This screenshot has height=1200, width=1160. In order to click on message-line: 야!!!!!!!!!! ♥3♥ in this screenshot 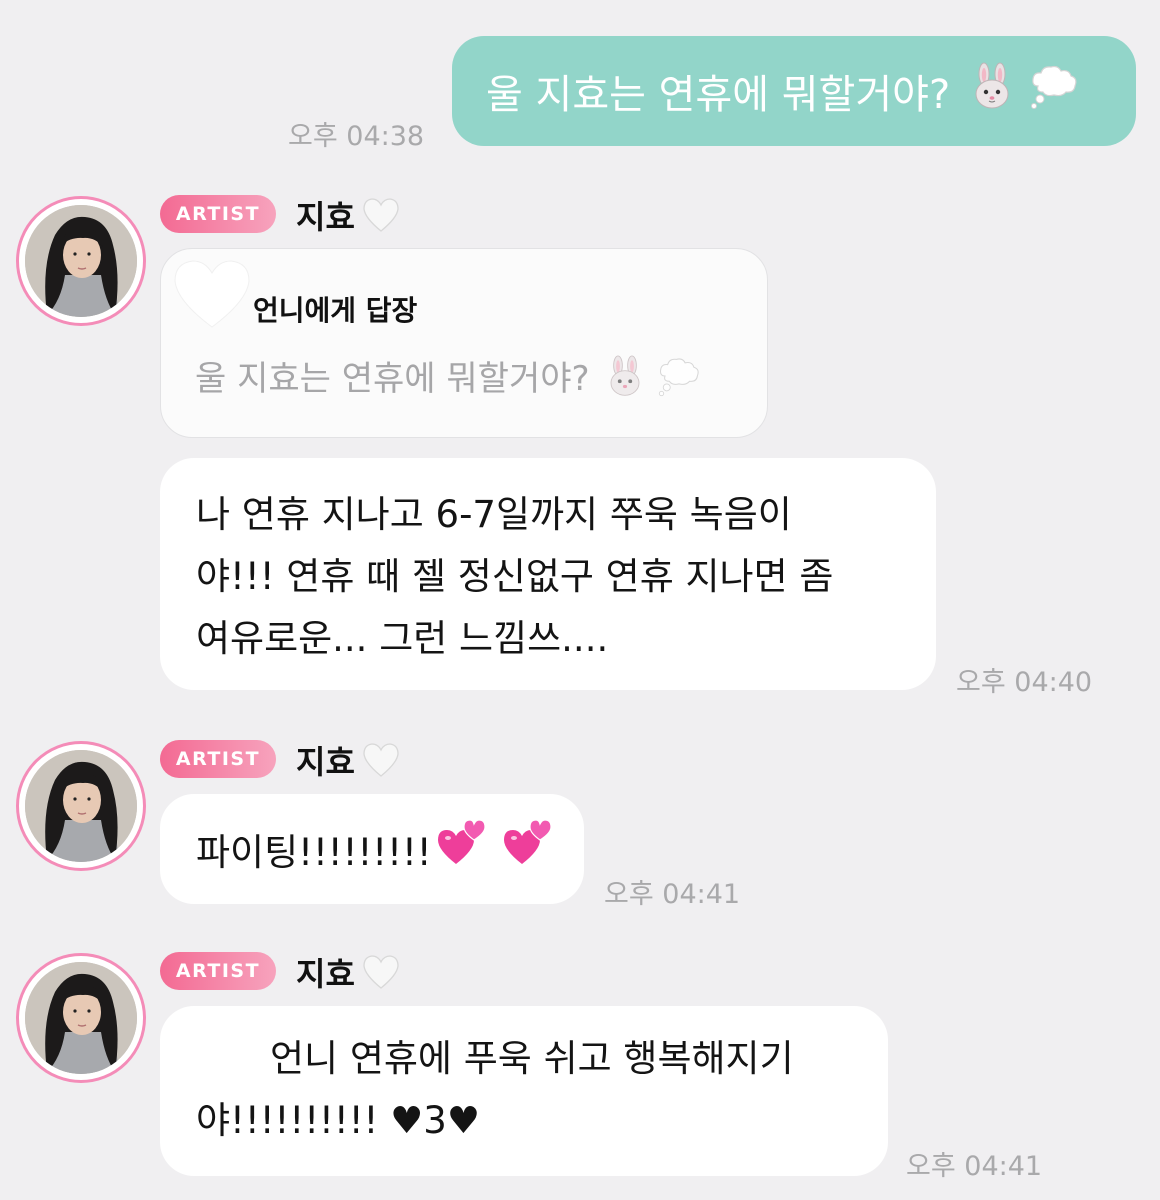, I will do `click(338, 1120)`.